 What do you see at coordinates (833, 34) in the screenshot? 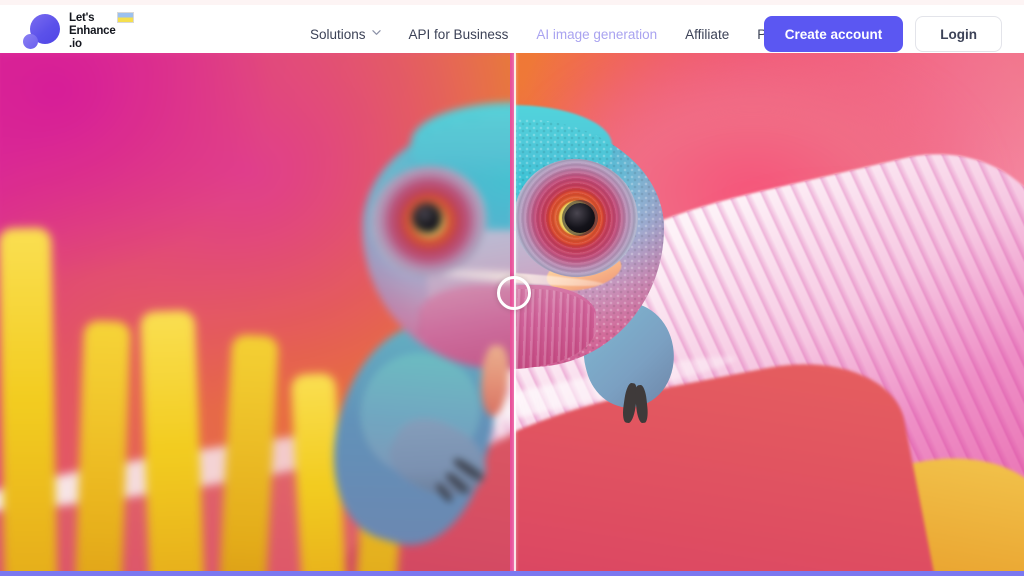
I see `create-account-button: Create account` at bounding box center [833, 34].